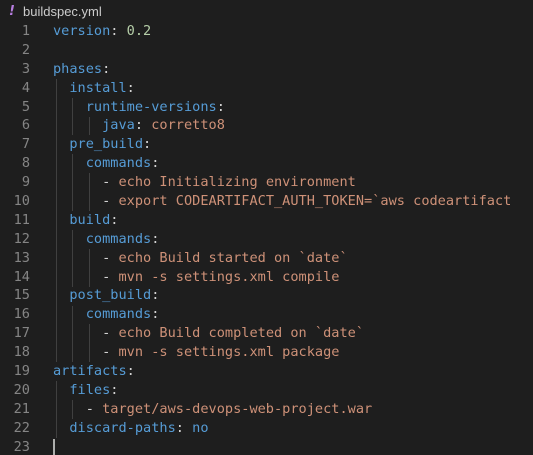  I want to click on file-tab: ! buildspec.yml, so click(266, 11).